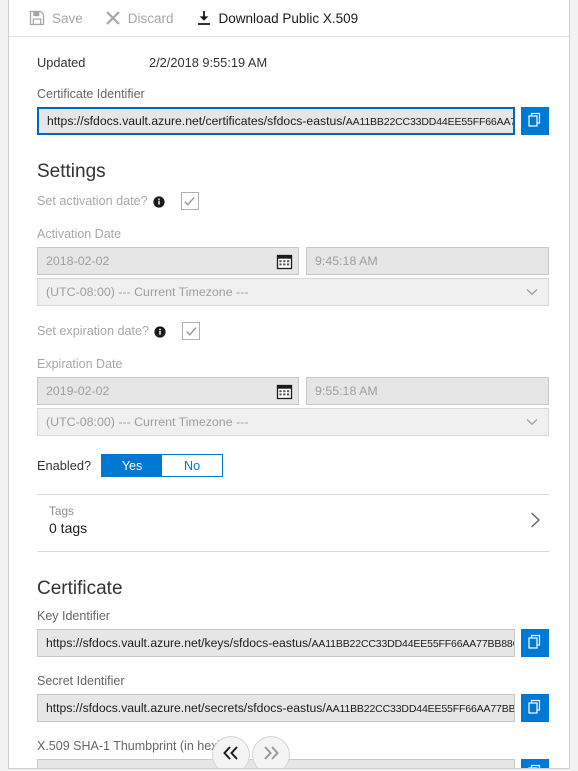 The image size is (578, 771). What do you see at coordinates (71, 171) in the screenshot?
I see `settings-heading: Settings` at bounding box center [71, 171].